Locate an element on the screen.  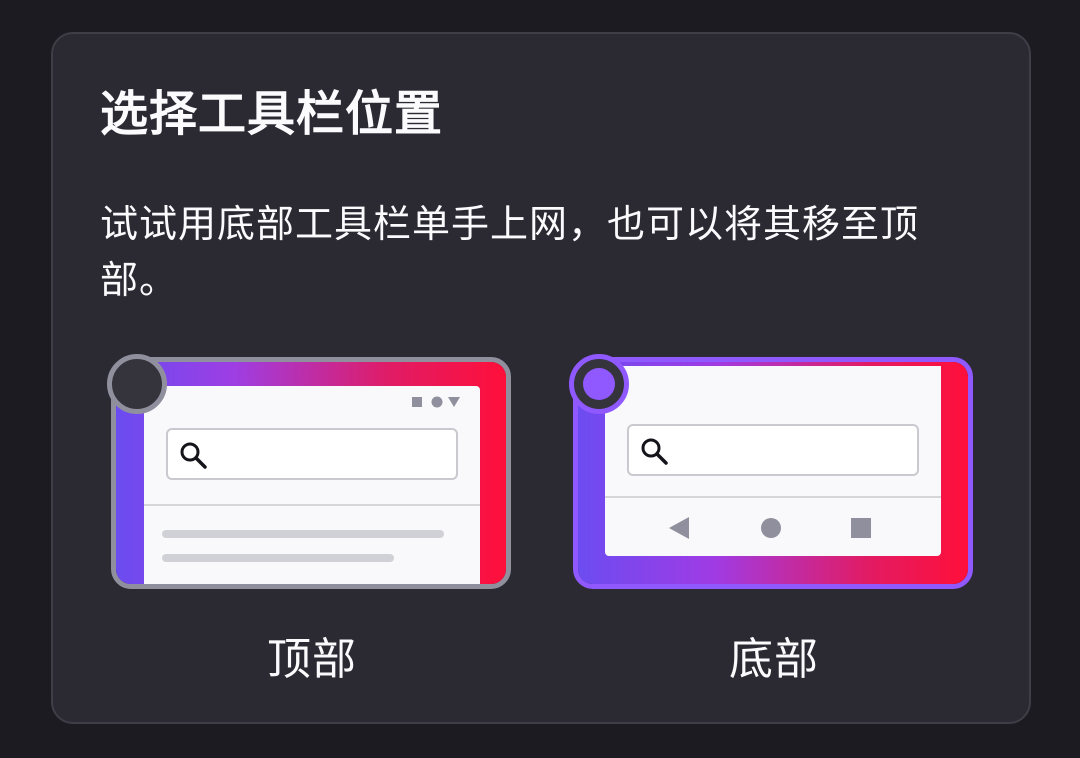
bottom-radio-button is located at coordinates (599, 384).